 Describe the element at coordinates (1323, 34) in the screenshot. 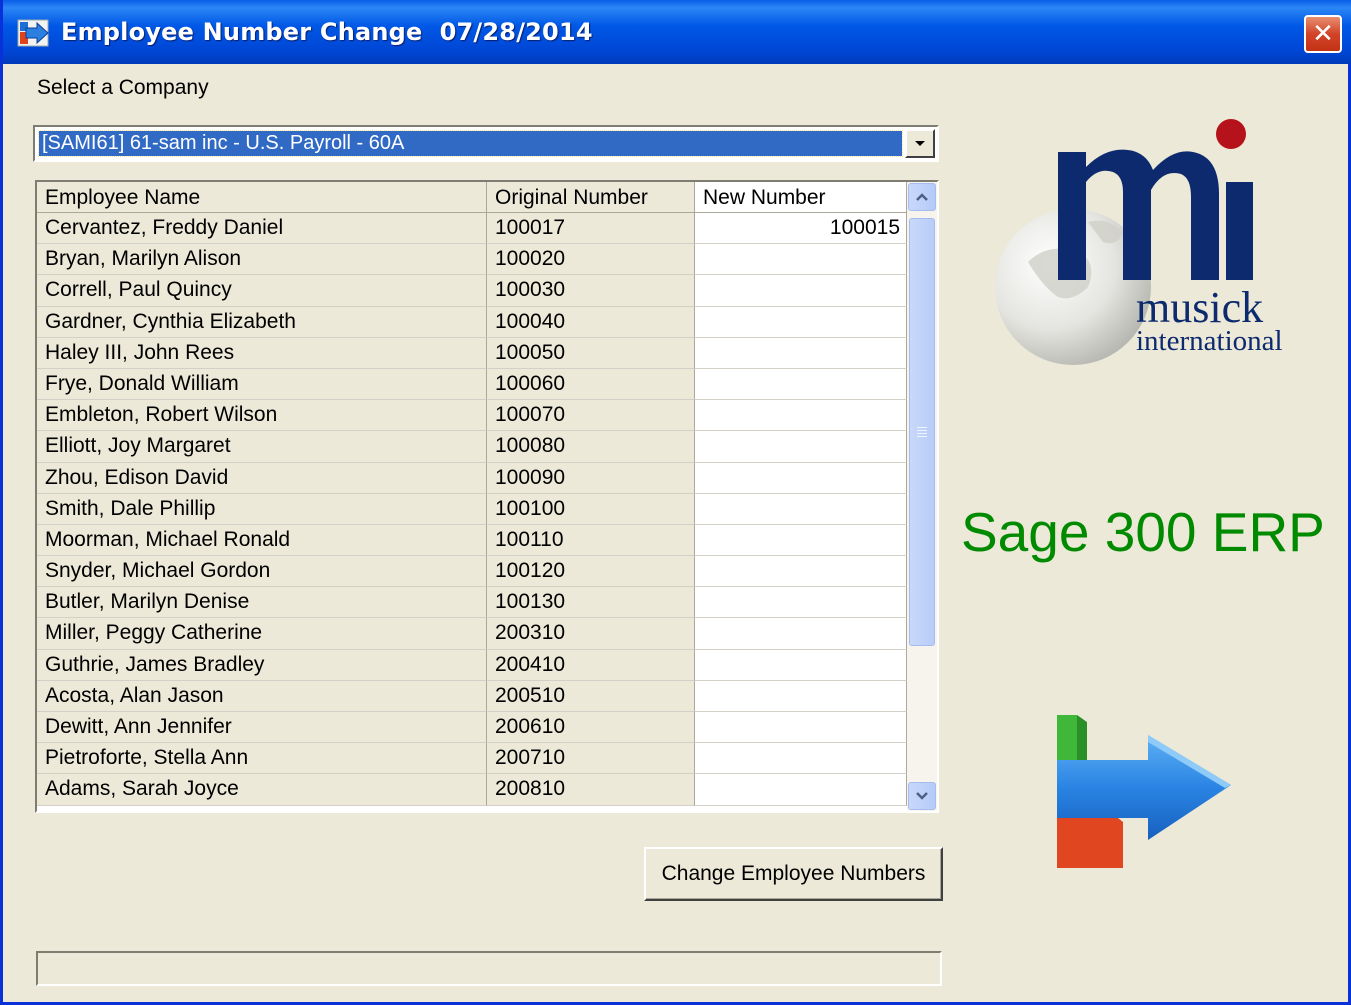

I see `close-button: ✕` at that location.